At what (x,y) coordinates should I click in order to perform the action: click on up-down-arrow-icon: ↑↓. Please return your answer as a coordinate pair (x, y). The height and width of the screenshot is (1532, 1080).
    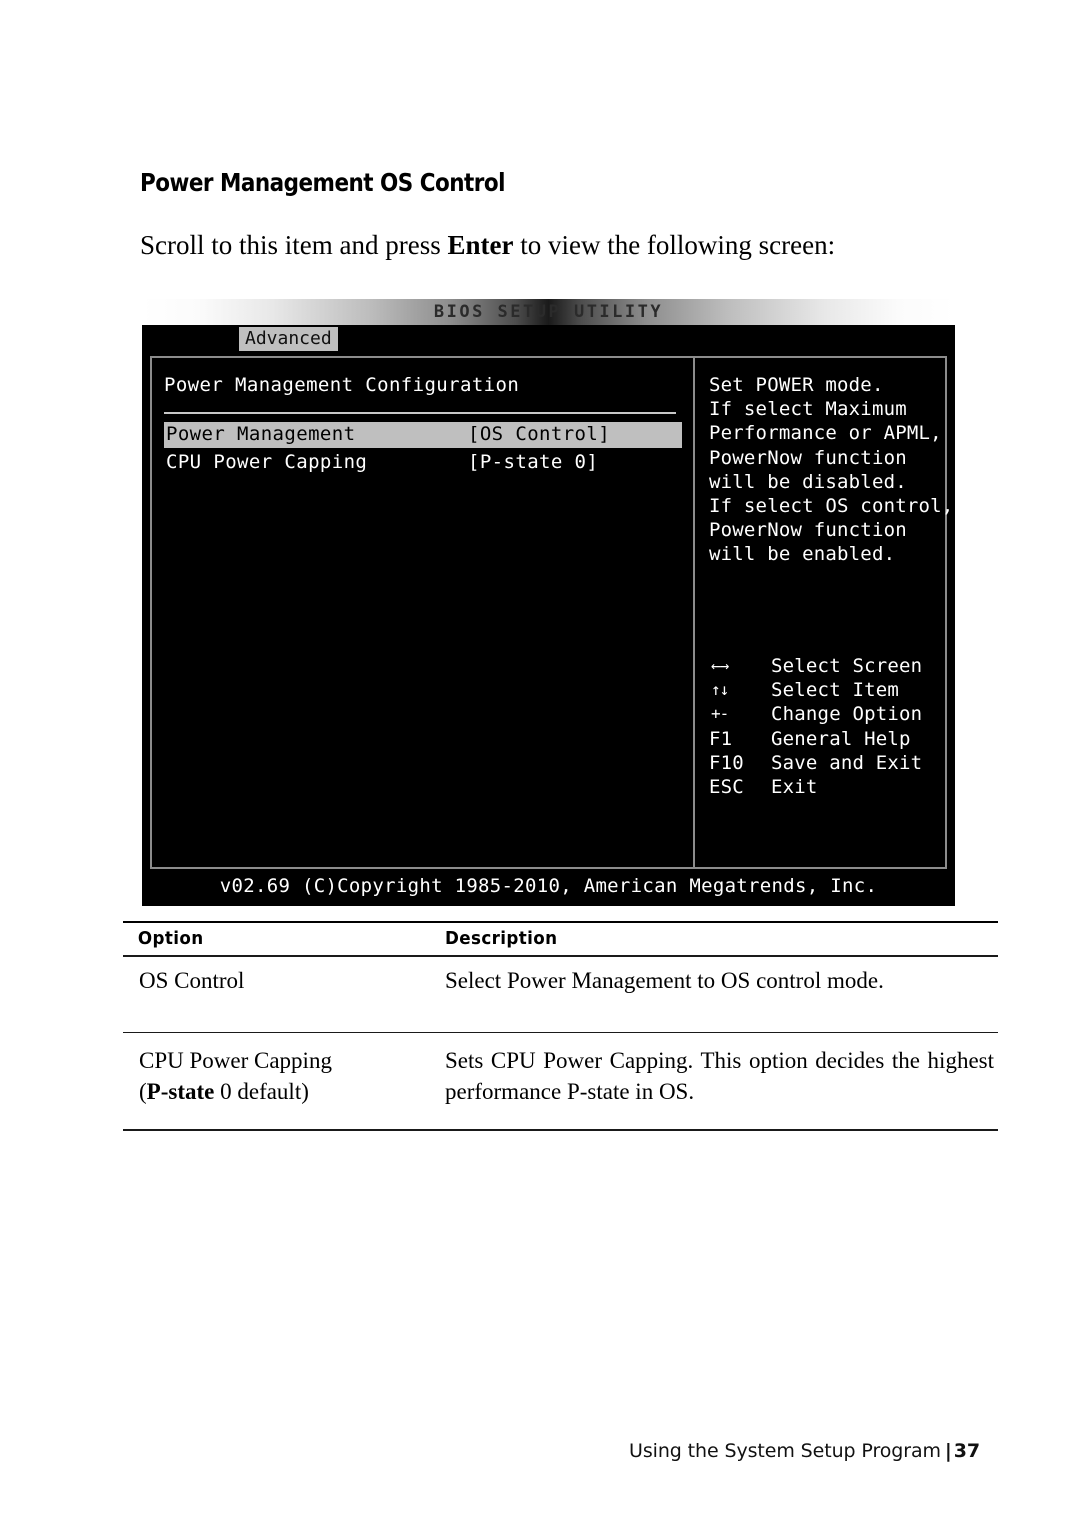
    Looking at the image, I should click on (720, 690).